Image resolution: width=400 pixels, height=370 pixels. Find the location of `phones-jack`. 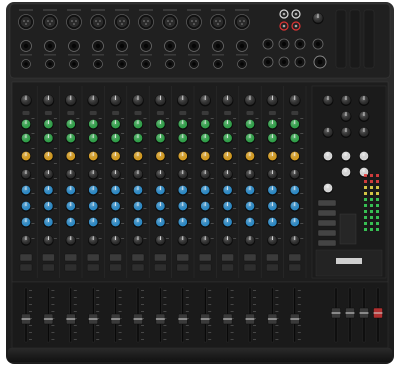

phones-jack is located at coordinates (320, 62).